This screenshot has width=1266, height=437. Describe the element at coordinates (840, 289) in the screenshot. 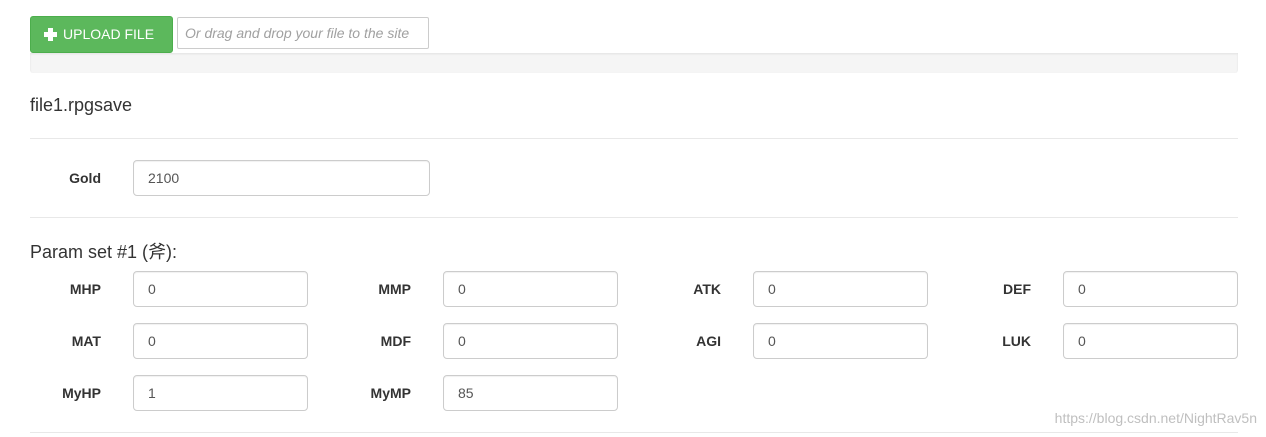

I see `atk-input` at that location.